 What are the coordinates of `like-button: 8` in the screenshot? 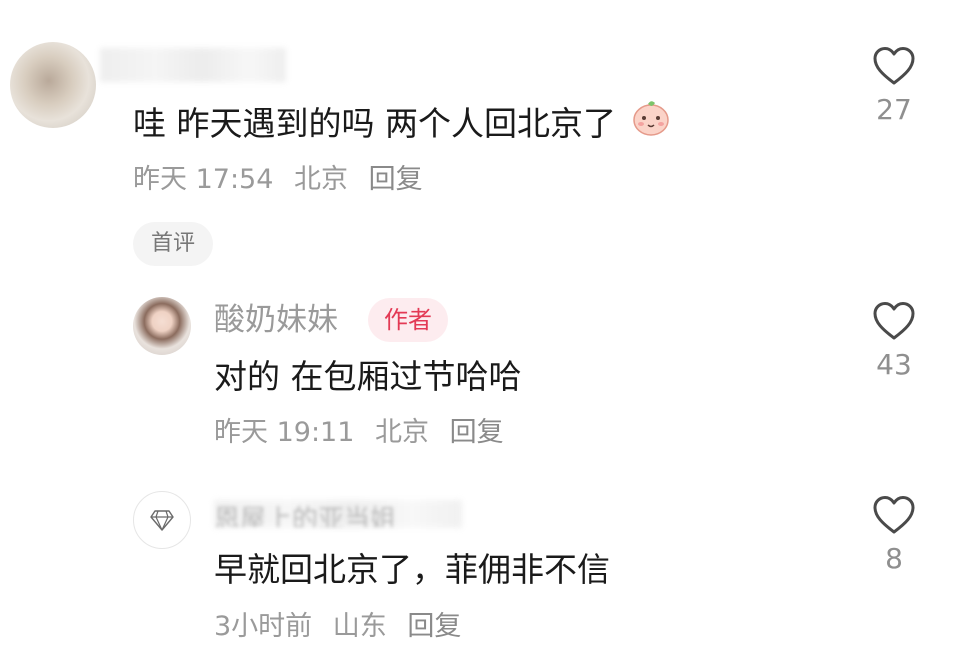 It's located at (894, 536).